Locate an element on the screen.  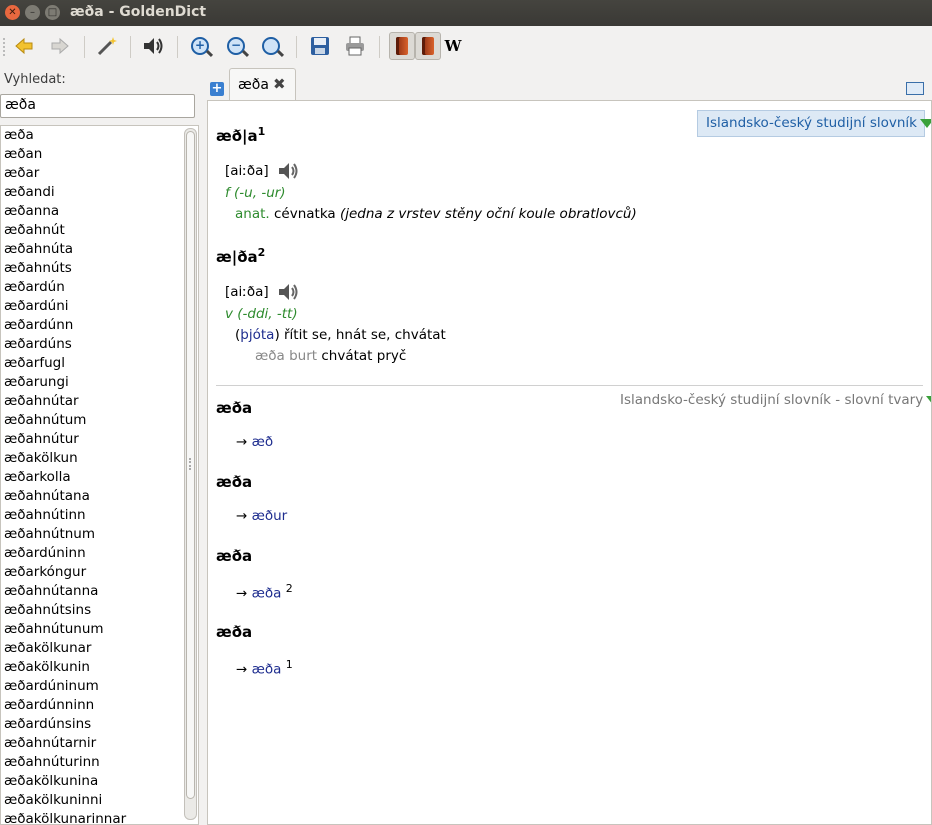
tab-aeda: æða ✖ is located at coordinates (262, 84).